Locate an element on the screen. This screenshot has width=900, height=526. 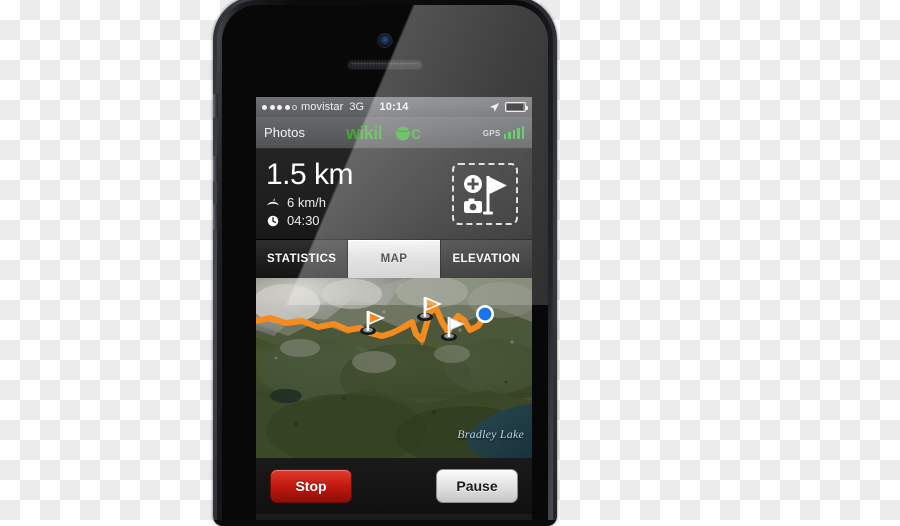
lake-label: Bradley Lake is located at coordinates (490, 434).